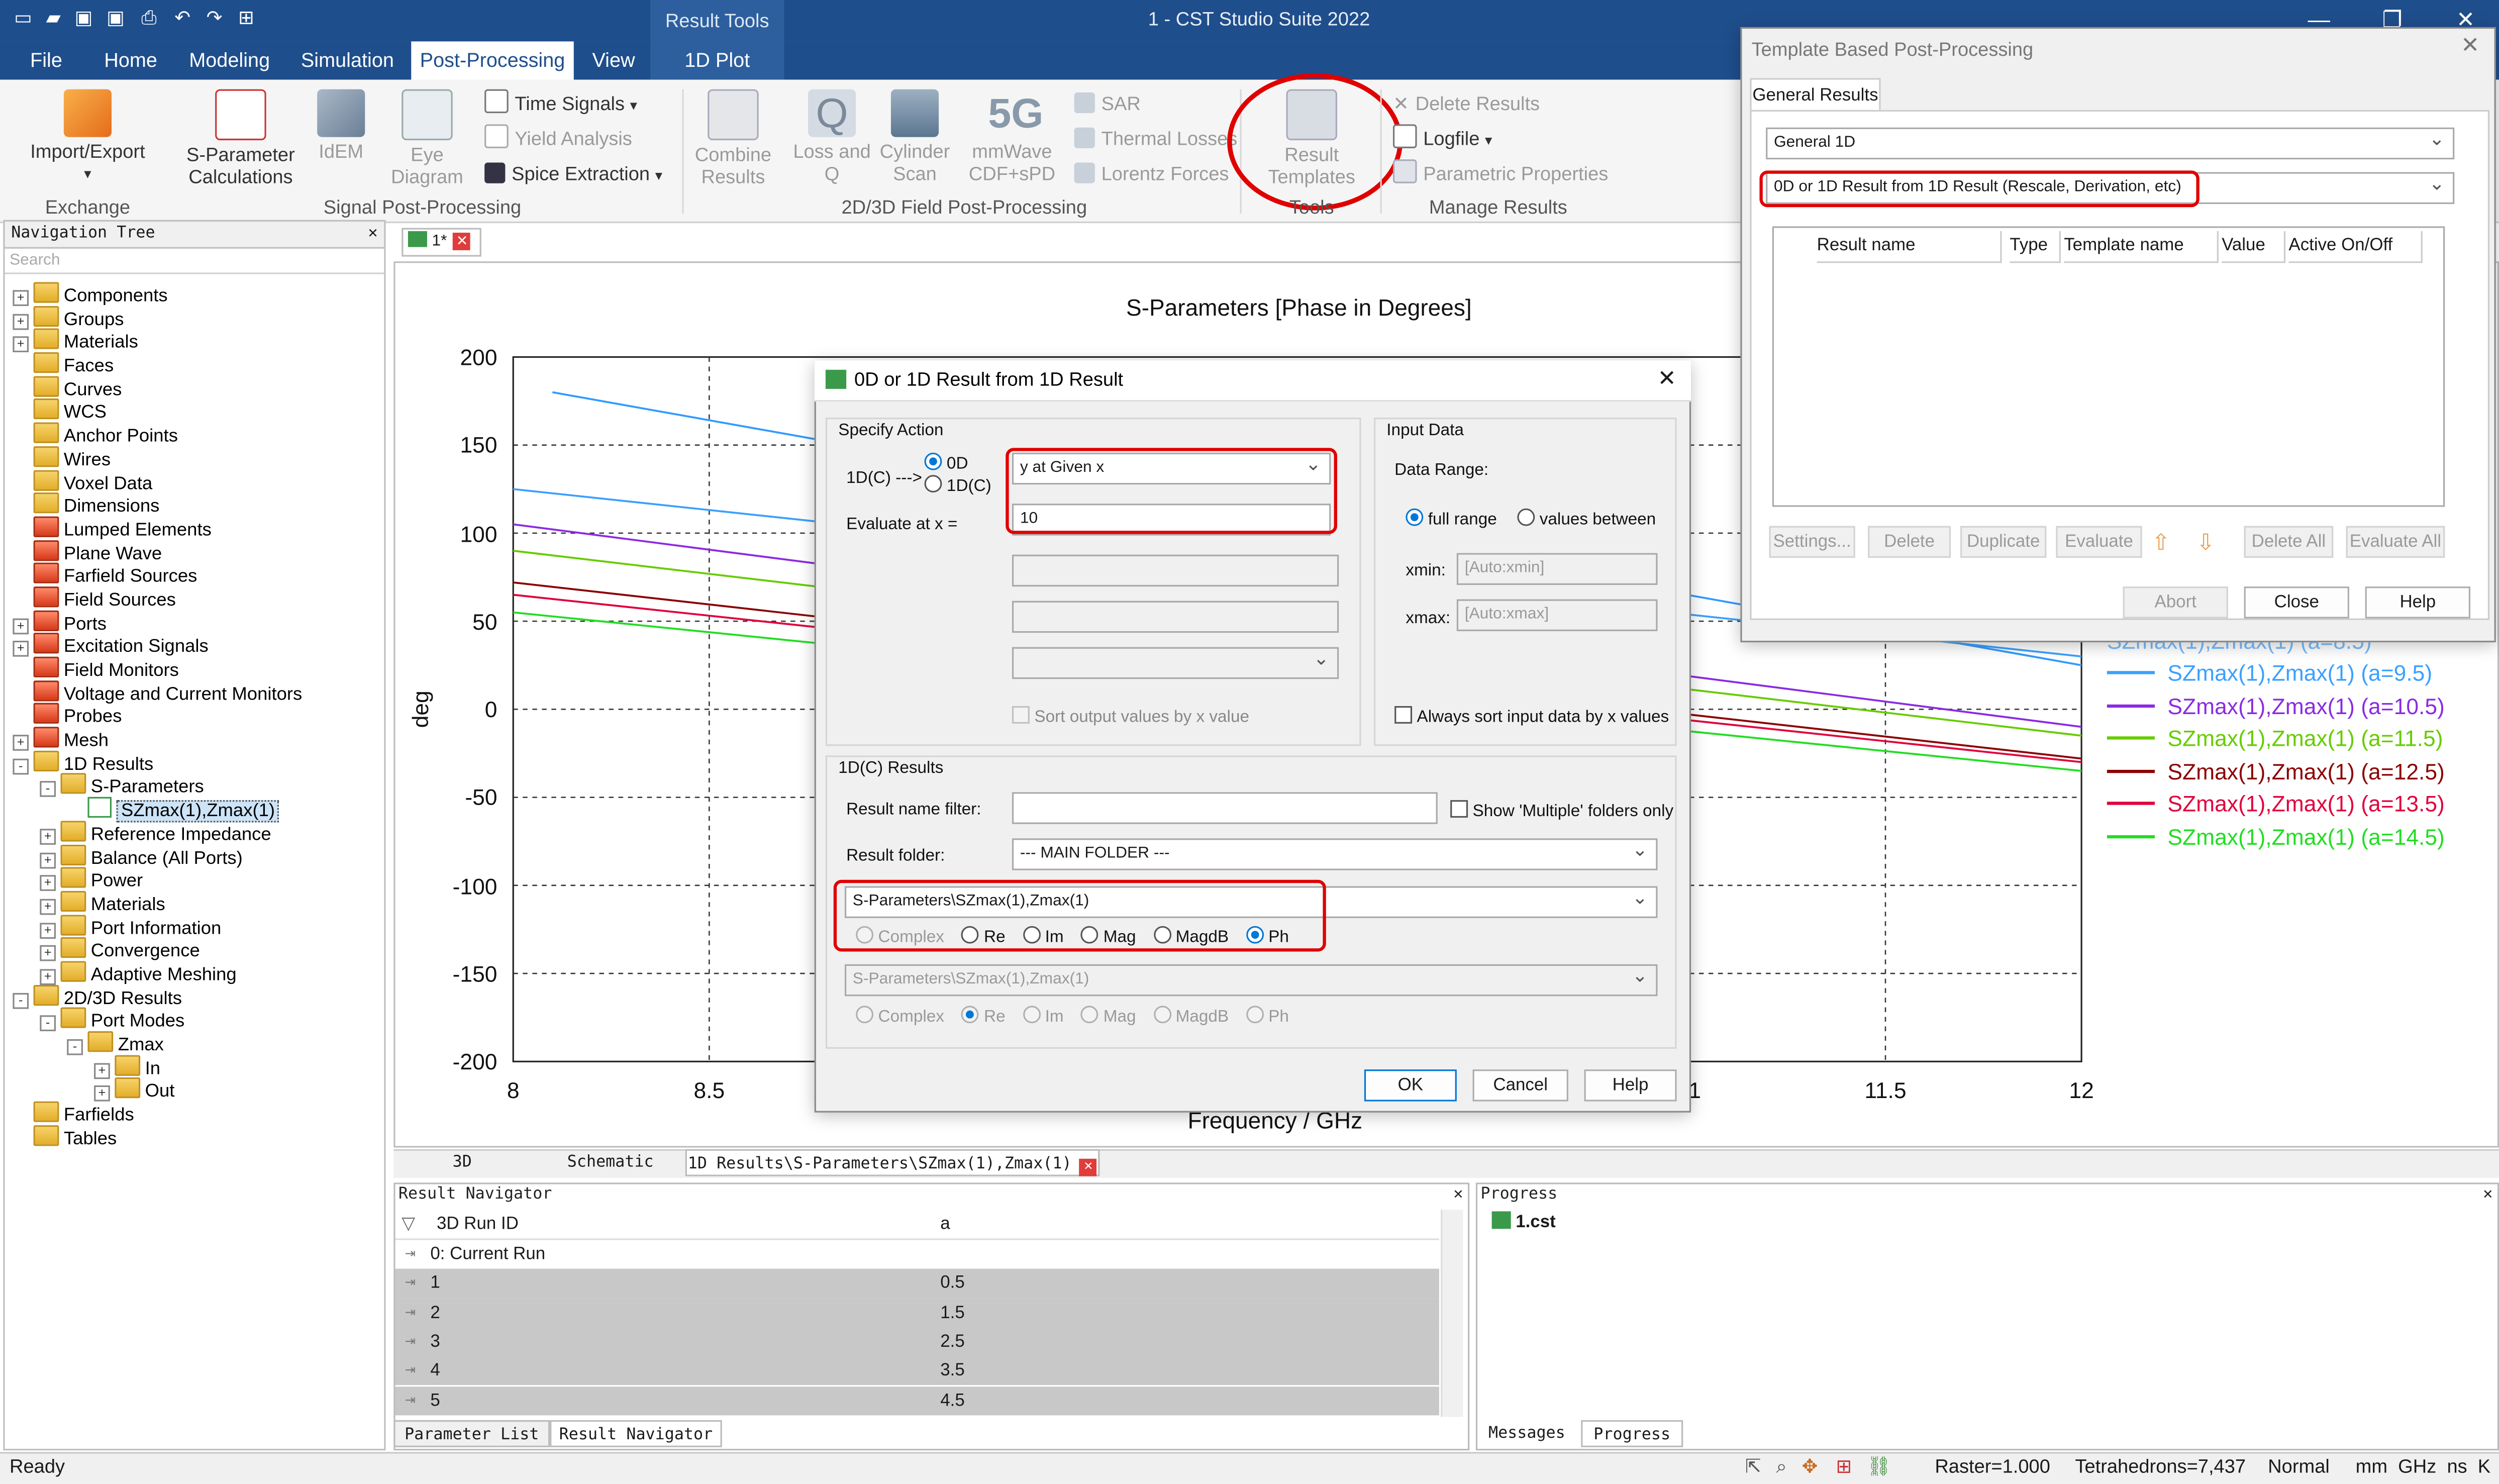 The image size is (2499, 1484). I want to click on table-row: ⇥ 1 0.5, so click(917, 1284).